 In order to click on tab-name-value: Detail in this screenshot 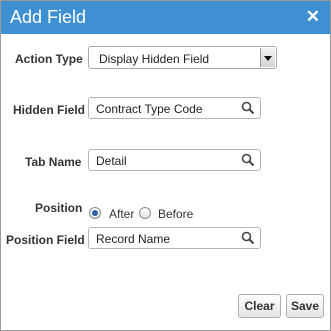, I will do `click(111, 161)`.